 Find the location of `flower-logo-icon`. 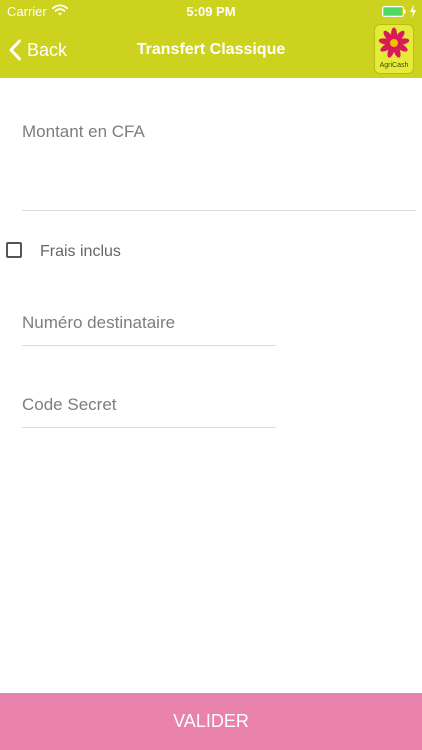

flower-logo-icon is located at coordinates (394, 42).